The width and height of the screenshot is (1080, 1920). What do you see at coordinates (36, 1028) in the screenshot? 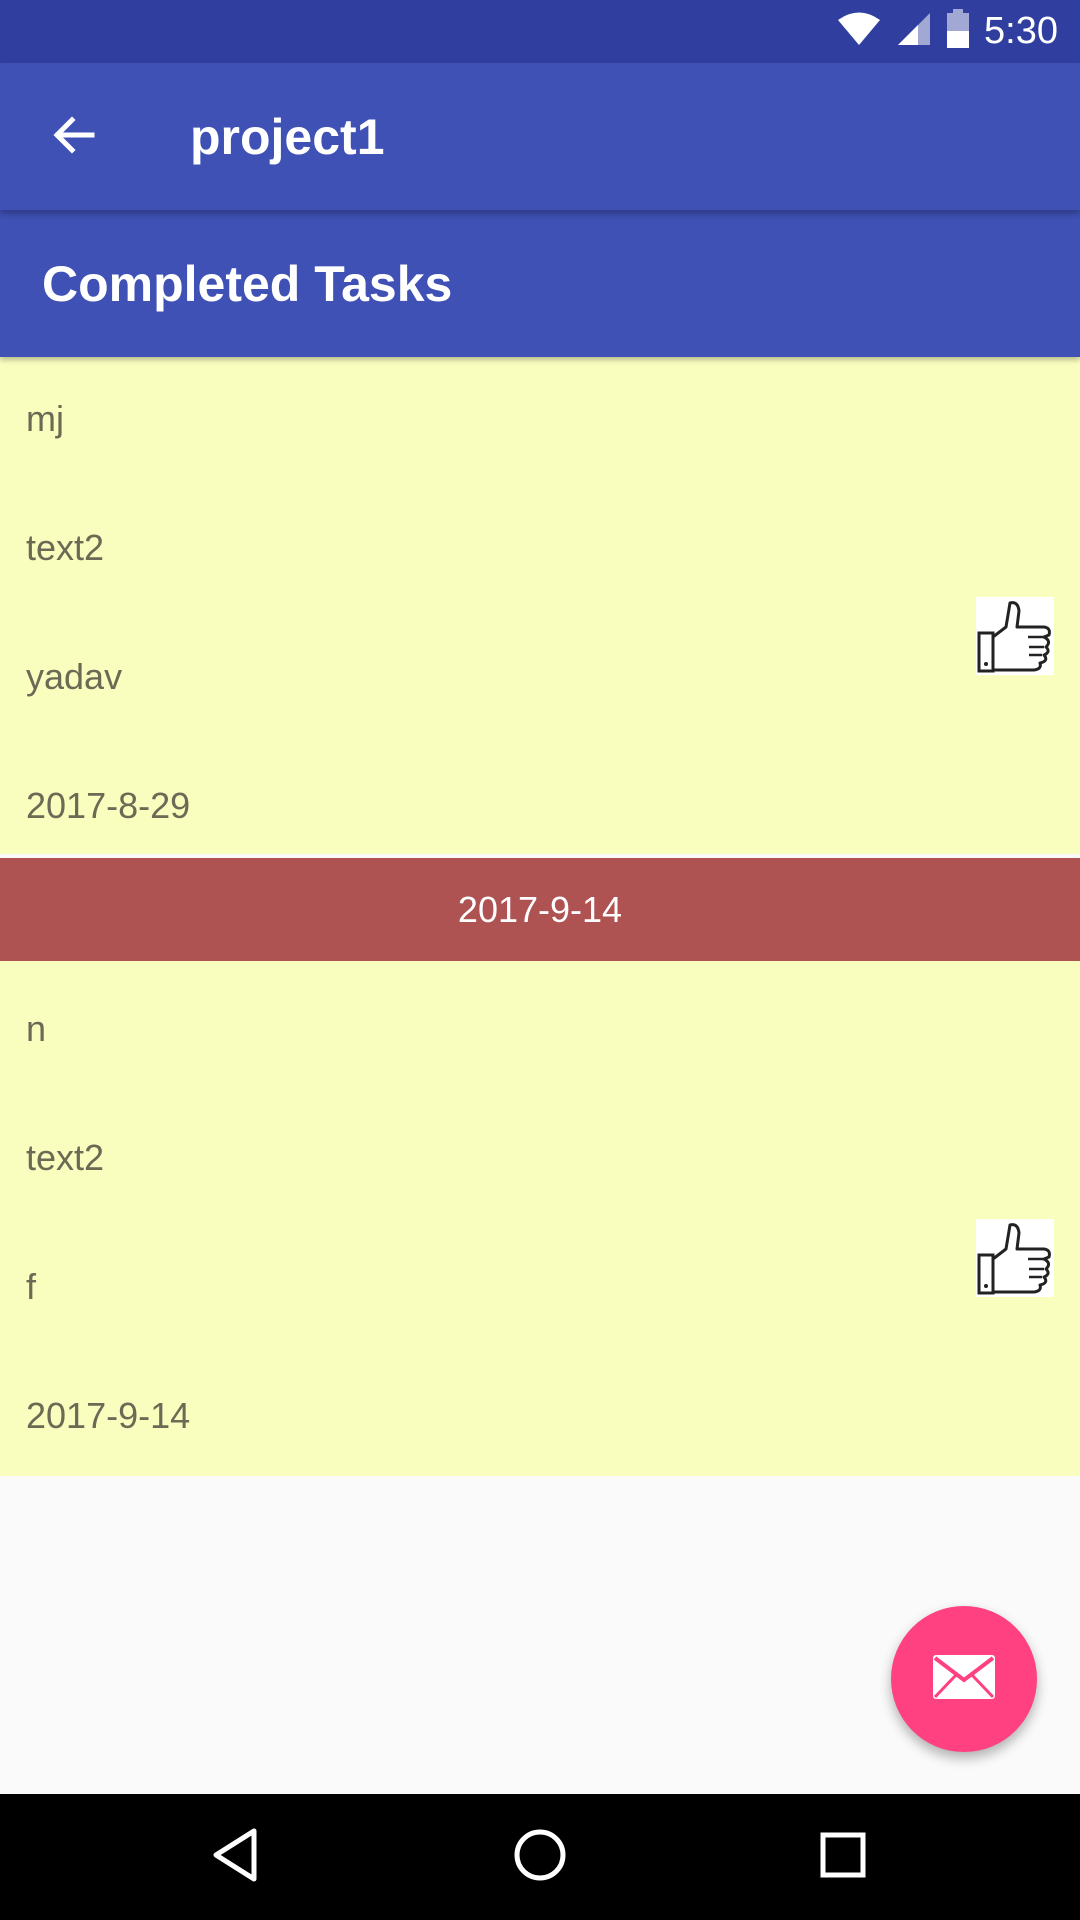
I see `task-line-title: n` at bounding box center [36, 1028].